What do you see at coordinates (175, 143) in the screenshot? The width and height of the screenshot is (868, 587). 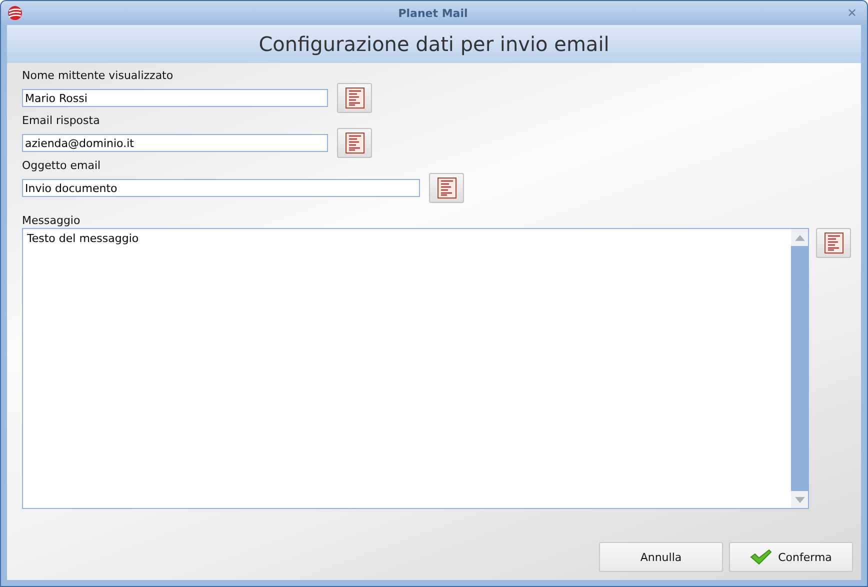 I see `text-field: azienda@dominio.it` at bounding box center [175, 143].